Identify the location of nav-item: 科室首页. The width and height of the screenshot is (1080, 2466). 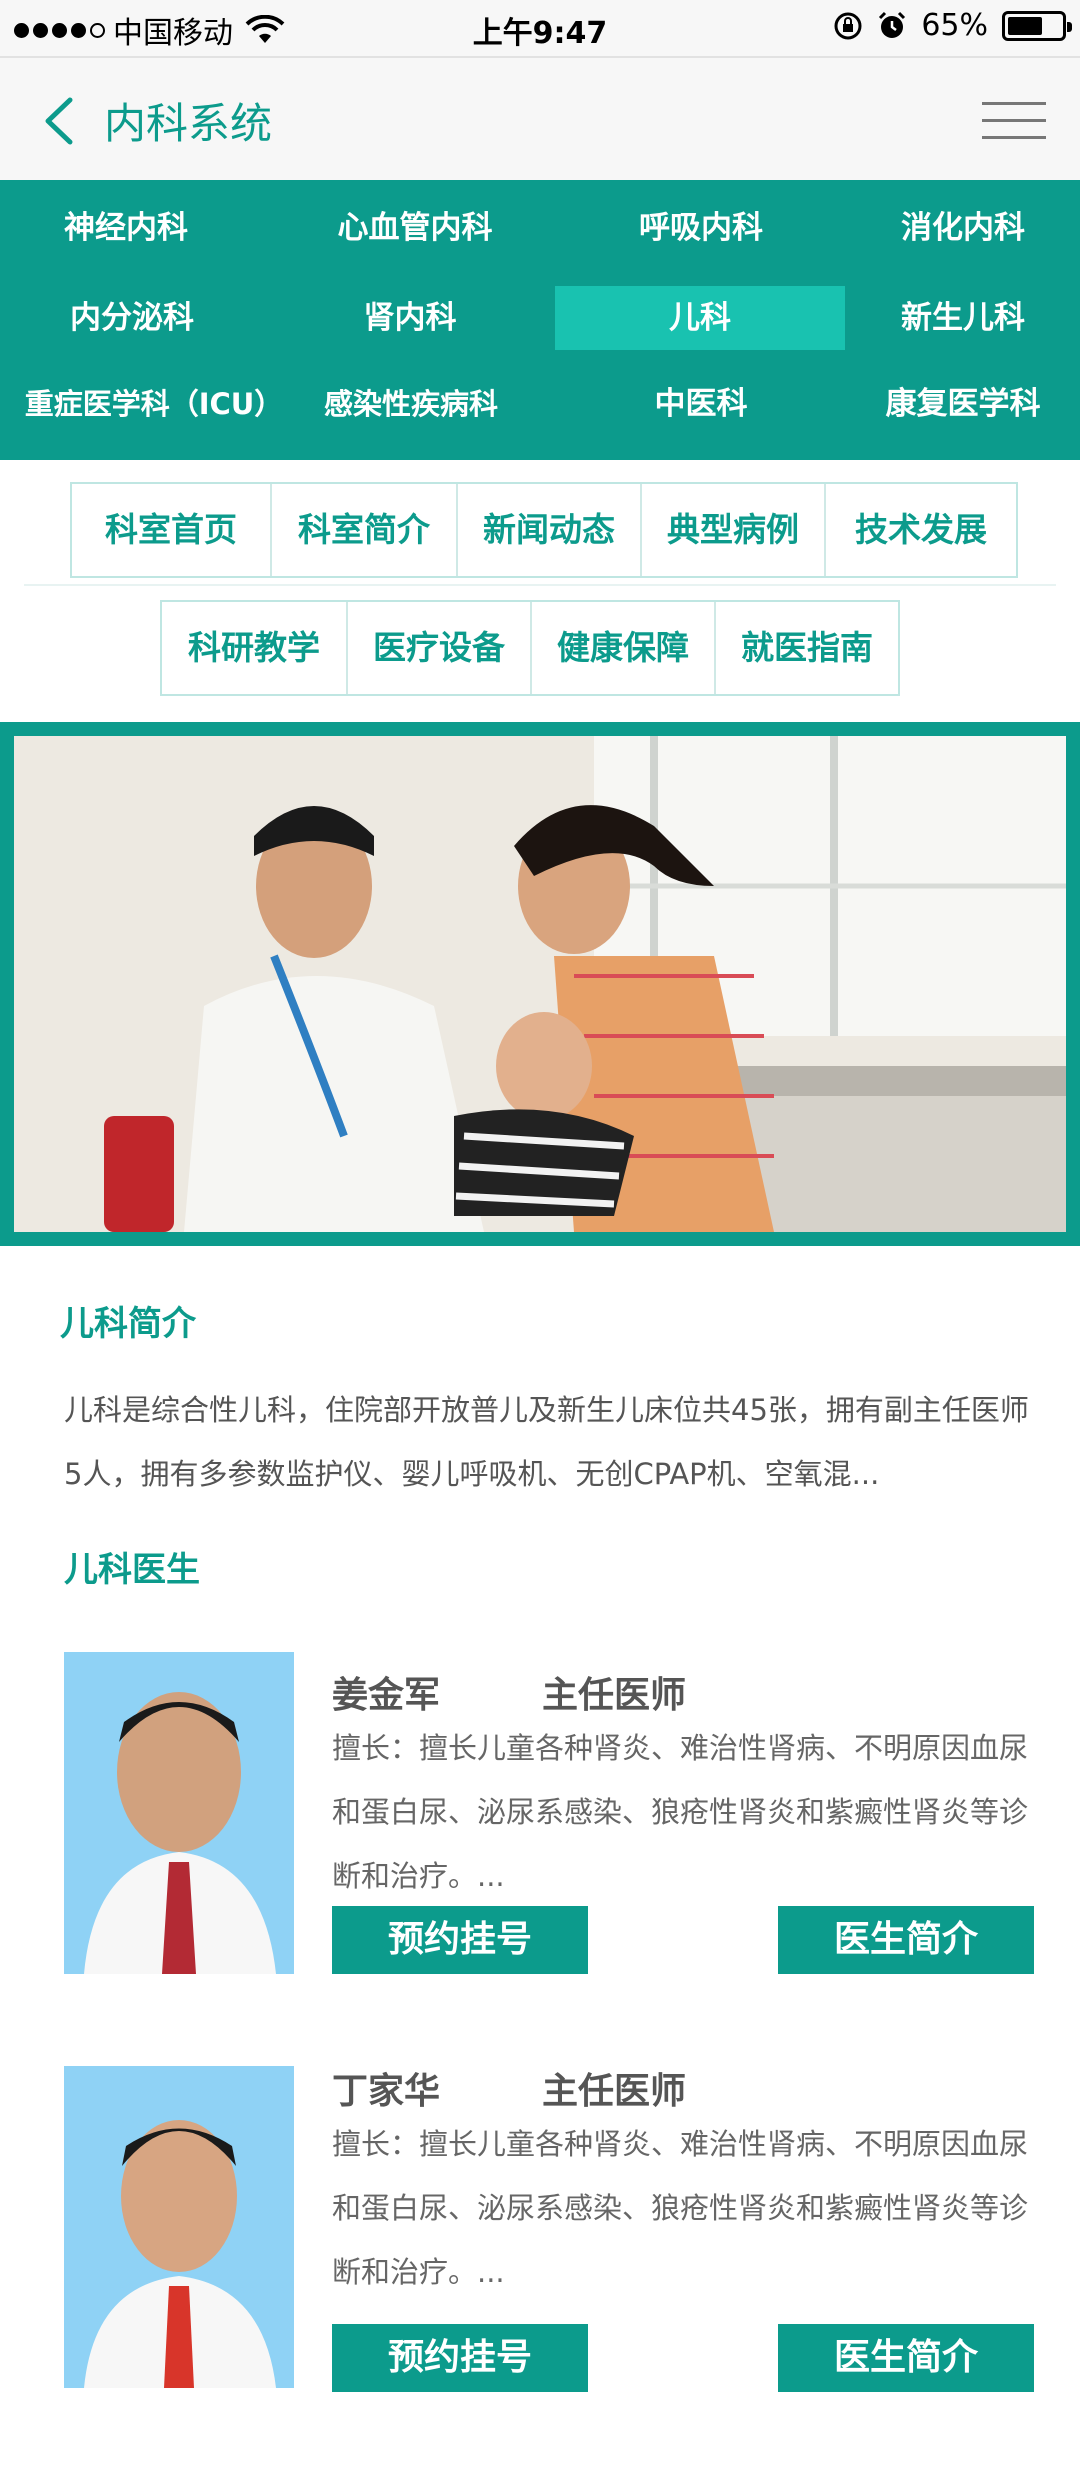
(172, 530).